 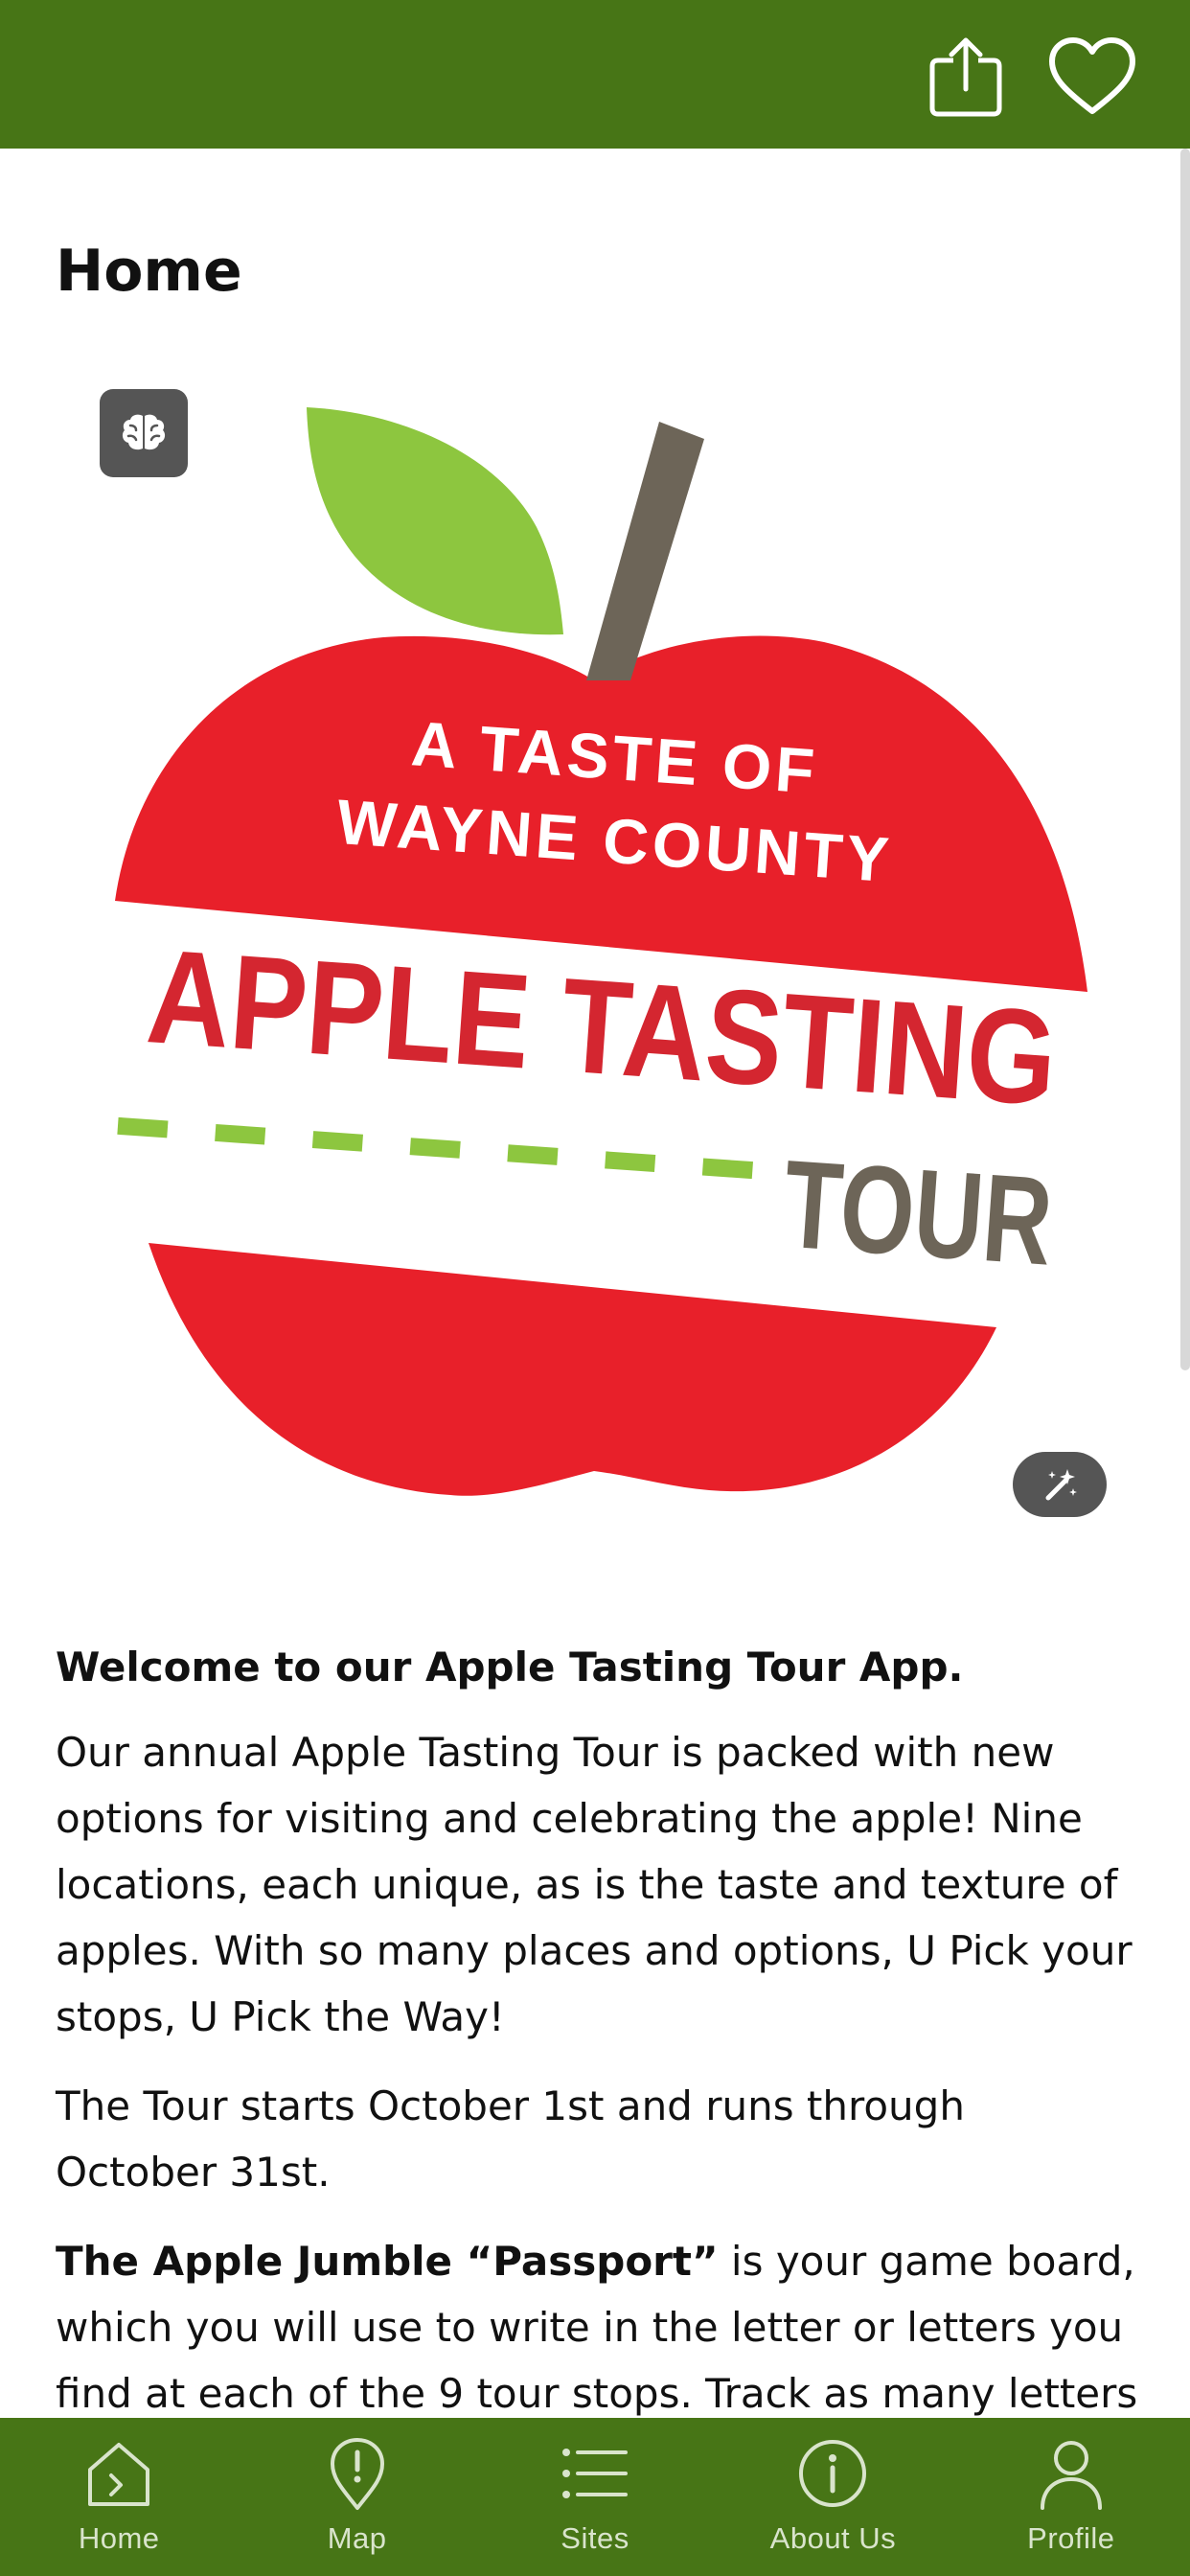 I want to click on list-icon, so click(x=595, y=2473).